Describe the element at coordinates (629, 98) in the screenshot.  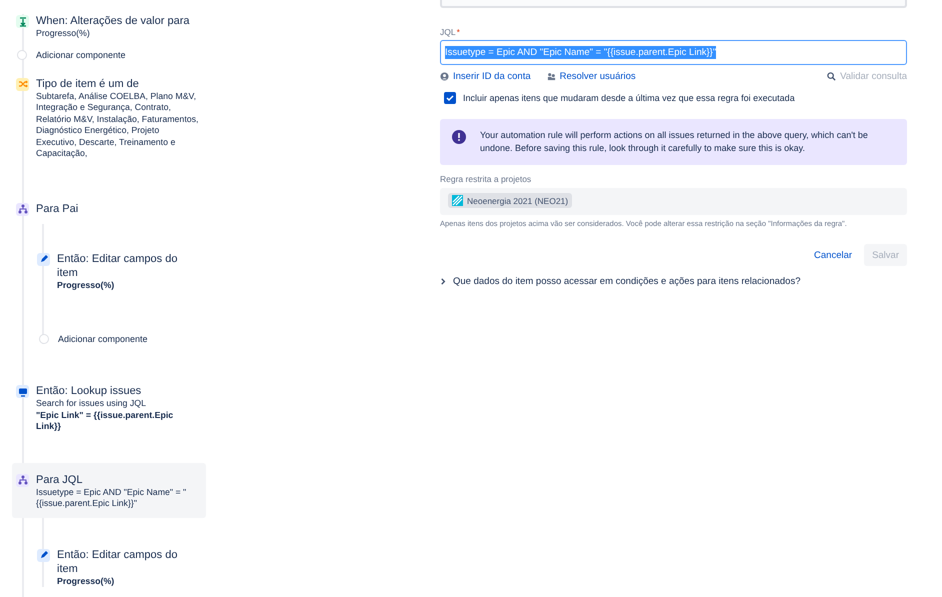
I see `checkbox-label: Incluir apenas itens que mudaram desde a última vez que essa regra foi executada` at that location.